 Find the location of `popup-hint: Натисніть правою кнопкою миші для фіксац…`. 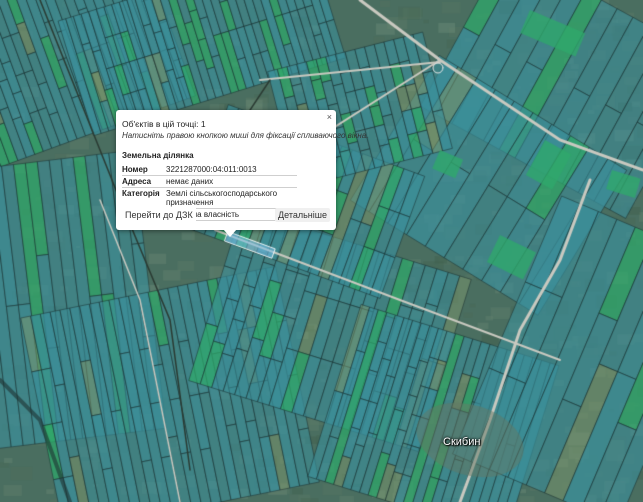

popup-hint: Натисніть правою кнопкою миші для фіксац… is located at coordinates (245, 135).